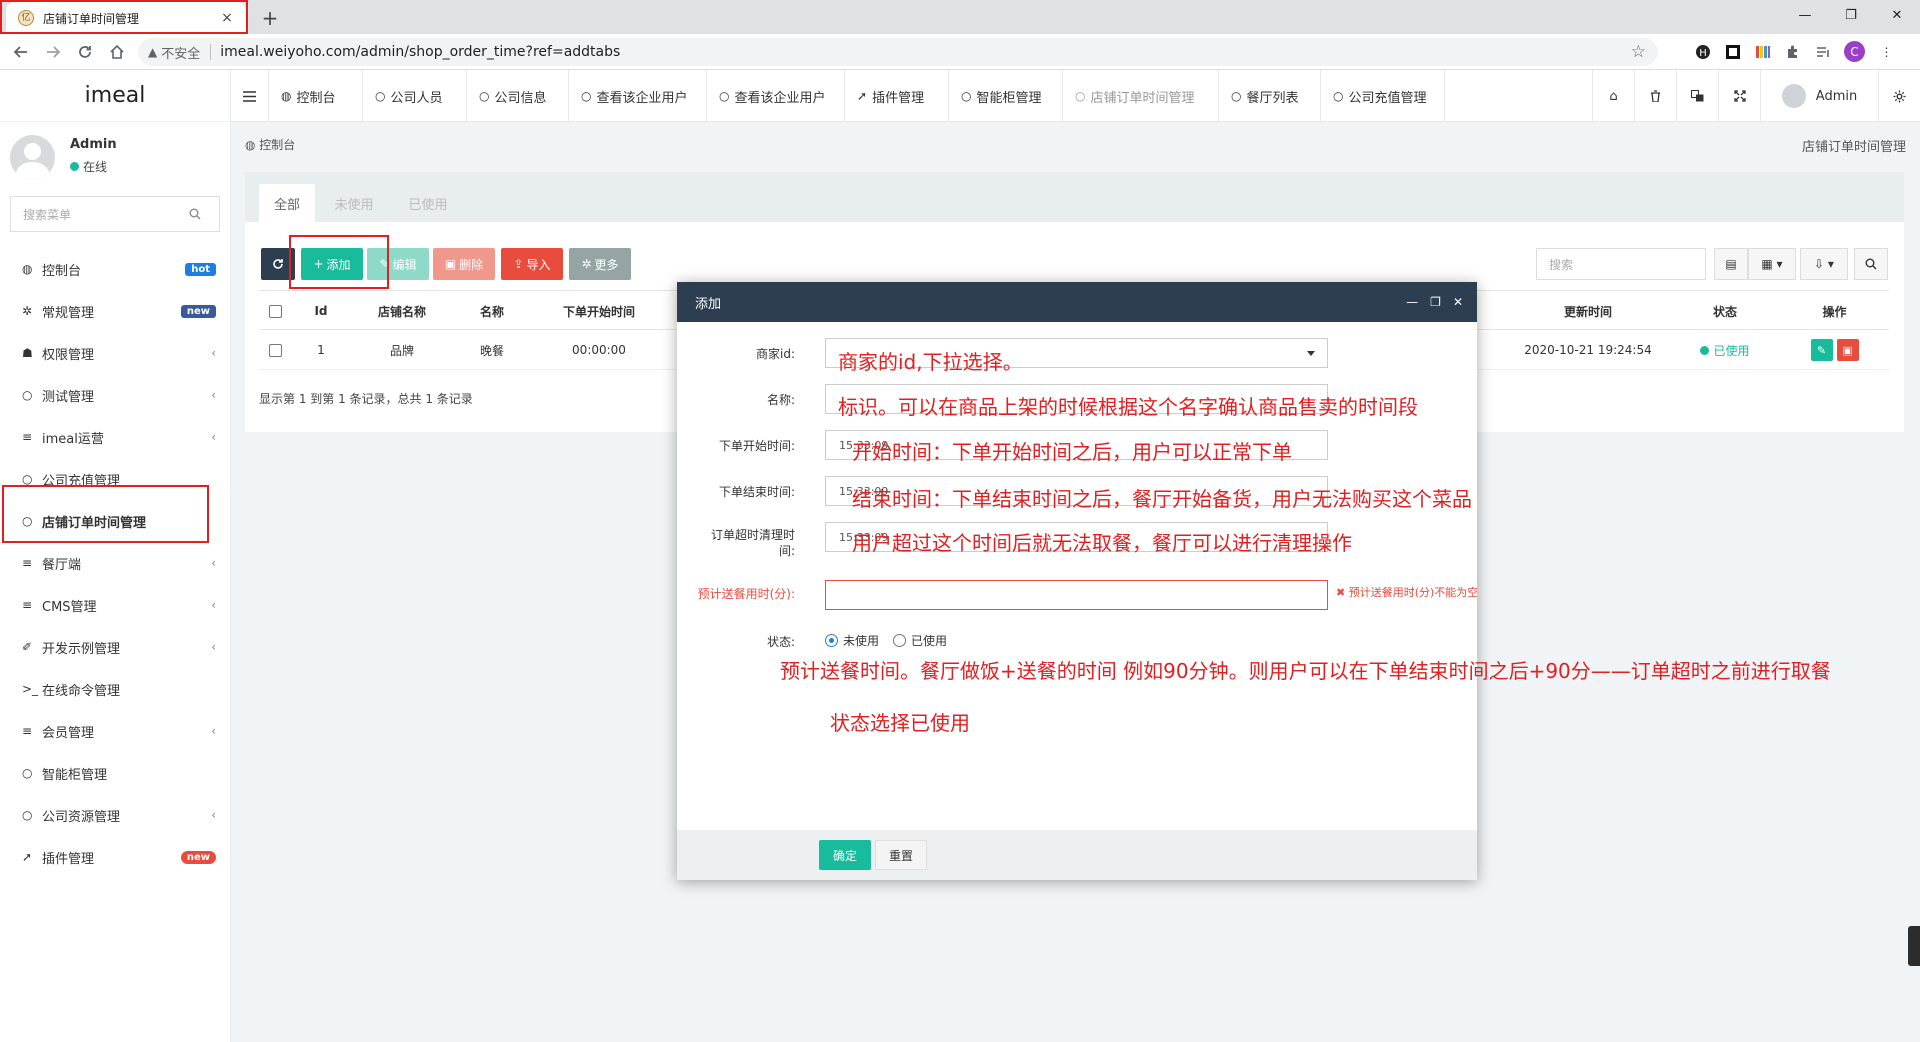  What do you see at coordinates (776, 96) in the screenshot?
I see `nav-tab-company-users-2: ○ 查看该企业用户` at bounding box center [776, 96].